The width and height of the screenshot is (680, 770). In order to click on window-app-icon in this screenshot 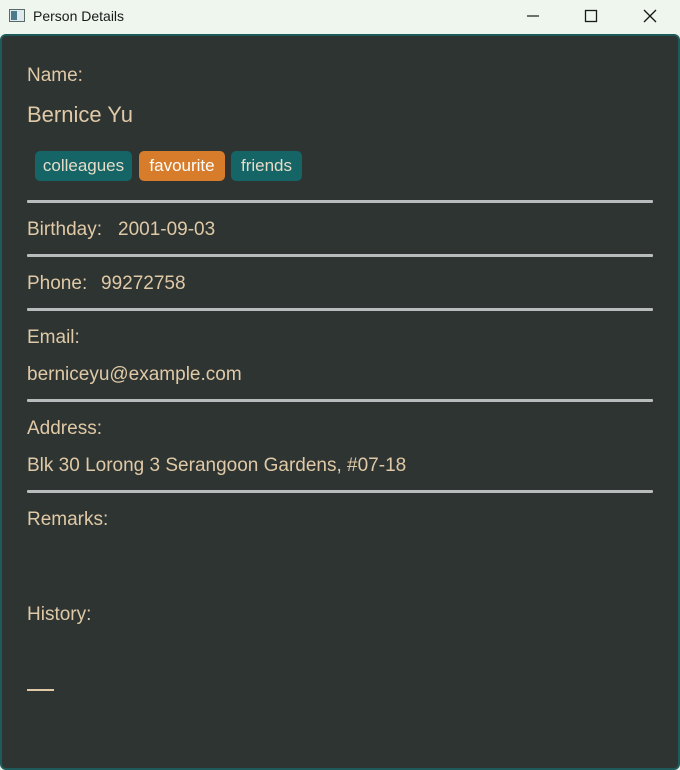, I will do `click(17, 15)`.